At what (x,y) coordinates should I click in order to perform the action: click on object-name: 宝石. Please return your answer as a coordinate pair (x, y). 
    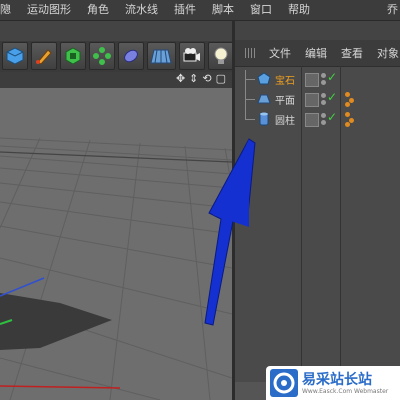
    Looking at the image, I should click on (285, 79).